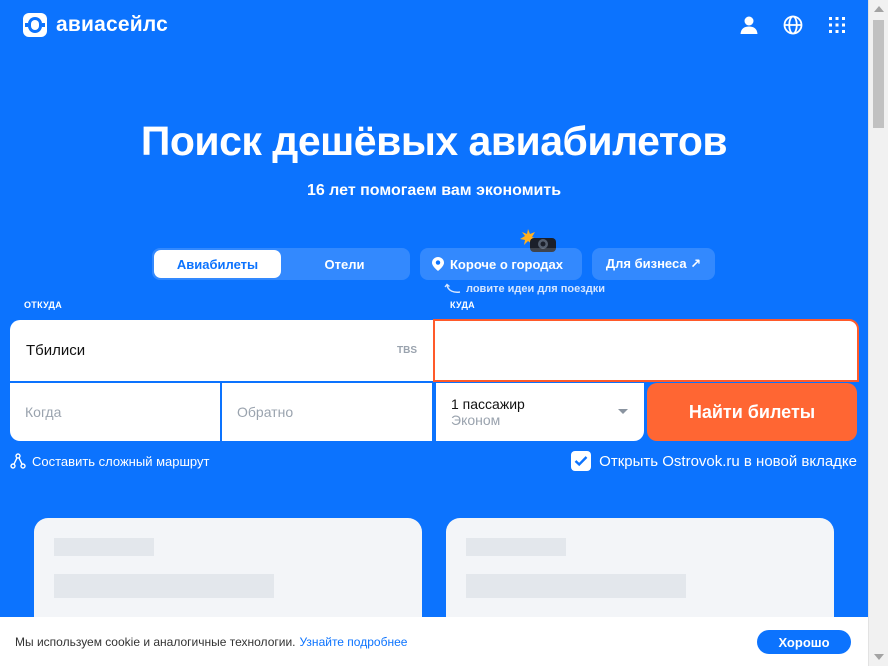 Image resolution: width=888 pixels, height=666 pixels. Describe the element at coordinates (43, 412) in the screenshot. I see `departure-date-placeholder: Когда` at that location.